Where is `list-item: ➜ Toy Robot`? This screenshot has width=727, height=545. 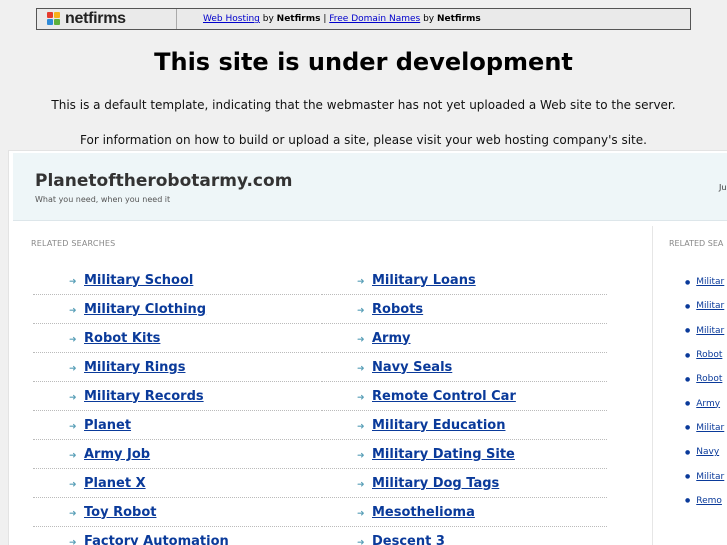
list-item: ➜ Toy Robot is located at coordinates (176, 512).